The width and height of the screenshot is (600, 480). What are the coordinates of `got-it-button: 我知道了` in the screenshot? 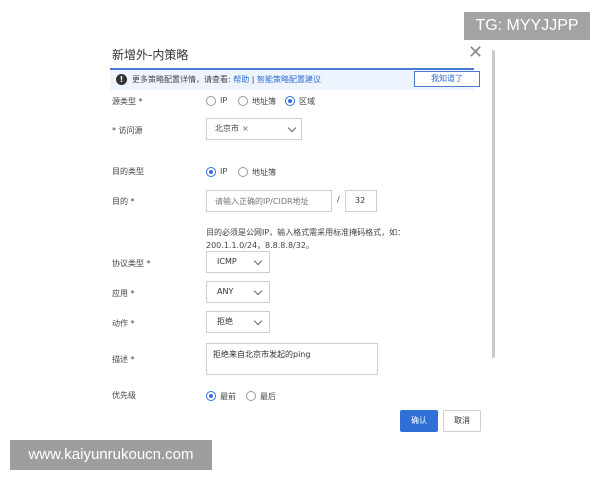 It's located at (447, 79).